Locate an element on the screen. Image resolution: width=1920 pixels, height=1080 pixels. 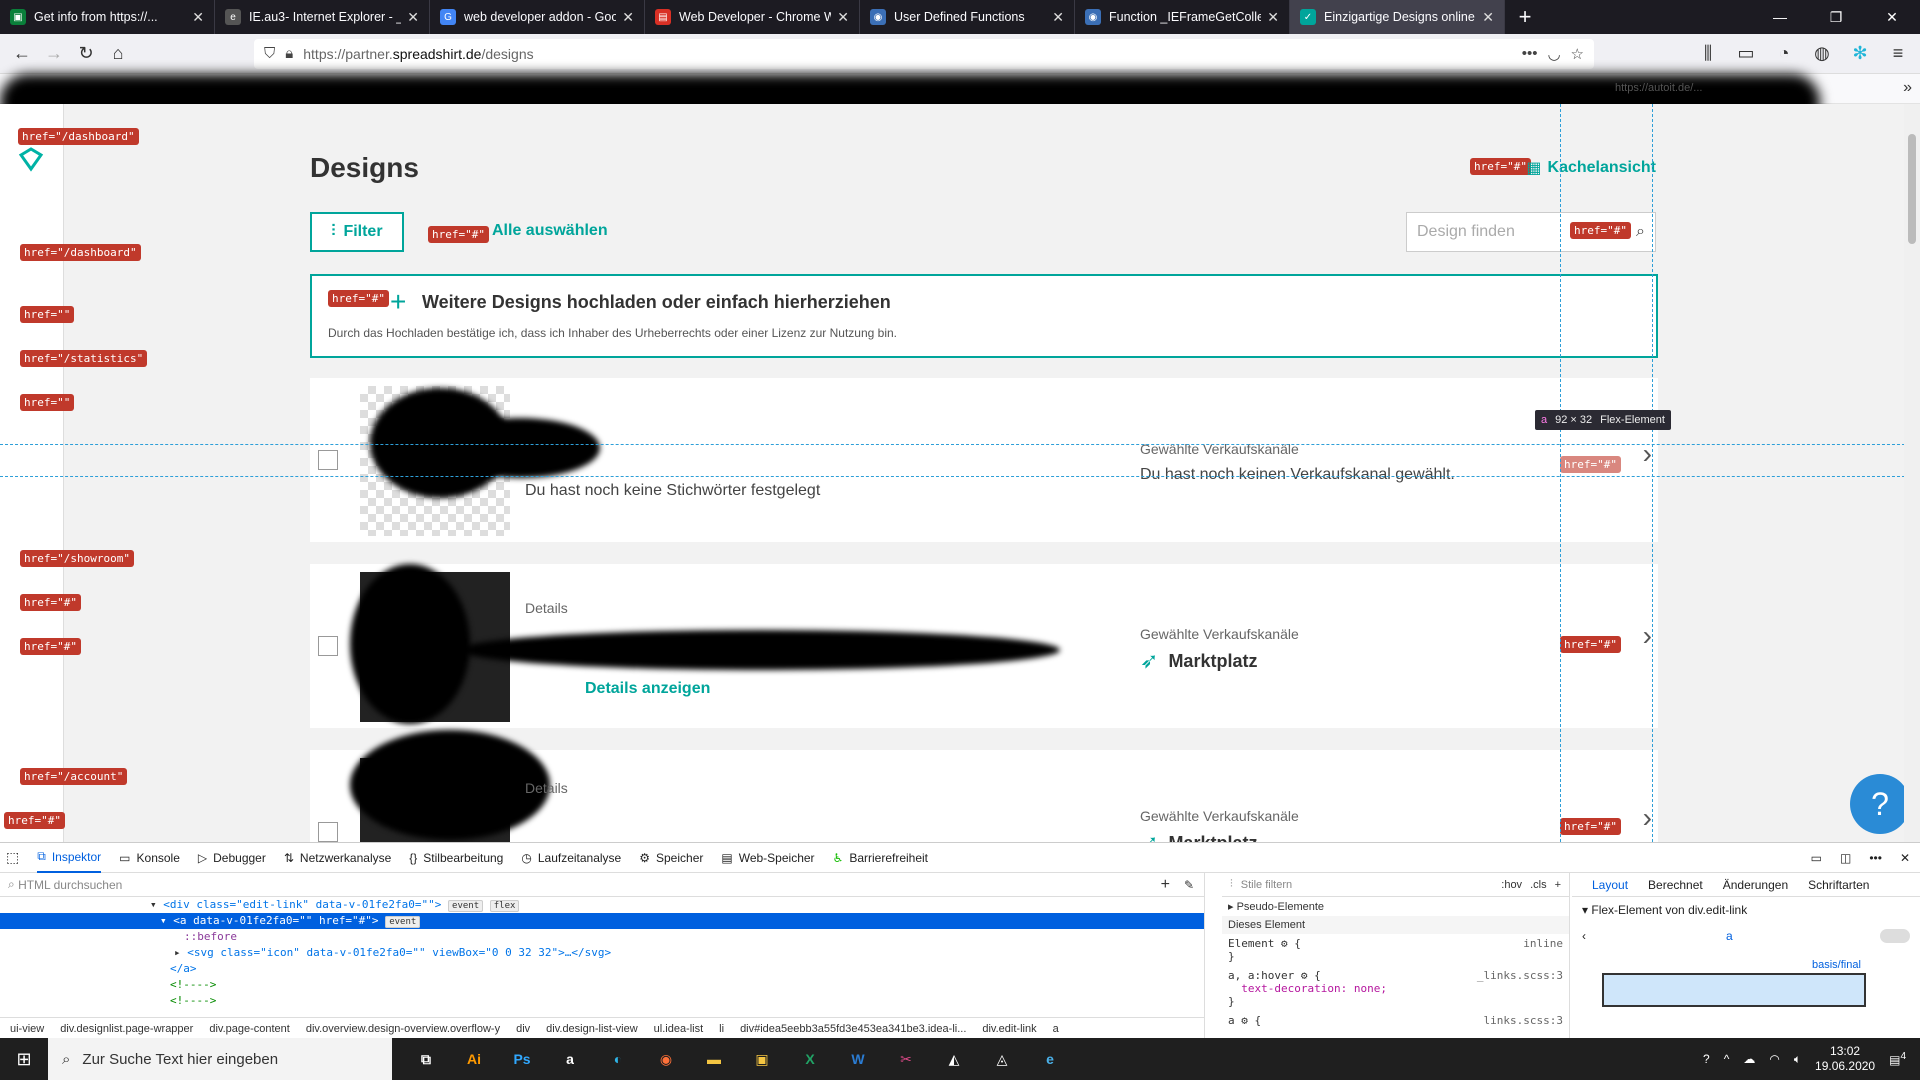
help-tray-icon: ? is located at coordinates (1706, 1059).